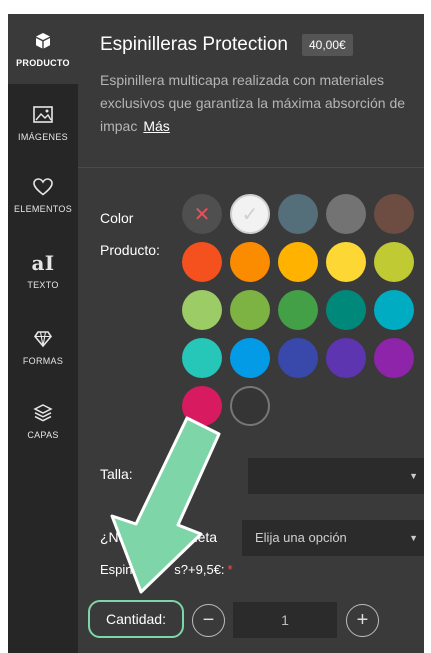 The image size is (431, 653). What do you see at coordinates (43, 263) in the screenshot?
I see `text-icon: aI` at bounding box center [43, 263].